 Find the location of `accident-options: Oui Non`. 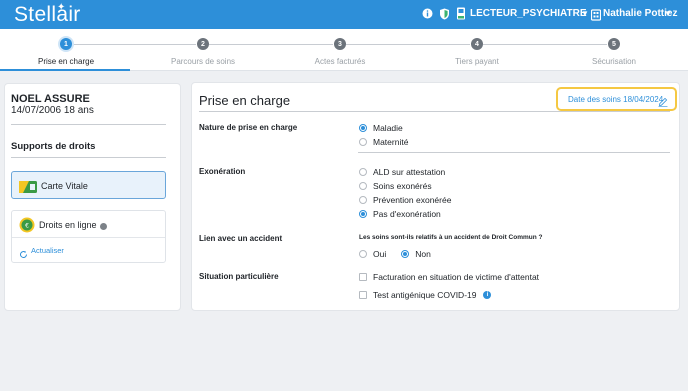

accident-options: Oui Non is located at coordinates (395, 254).